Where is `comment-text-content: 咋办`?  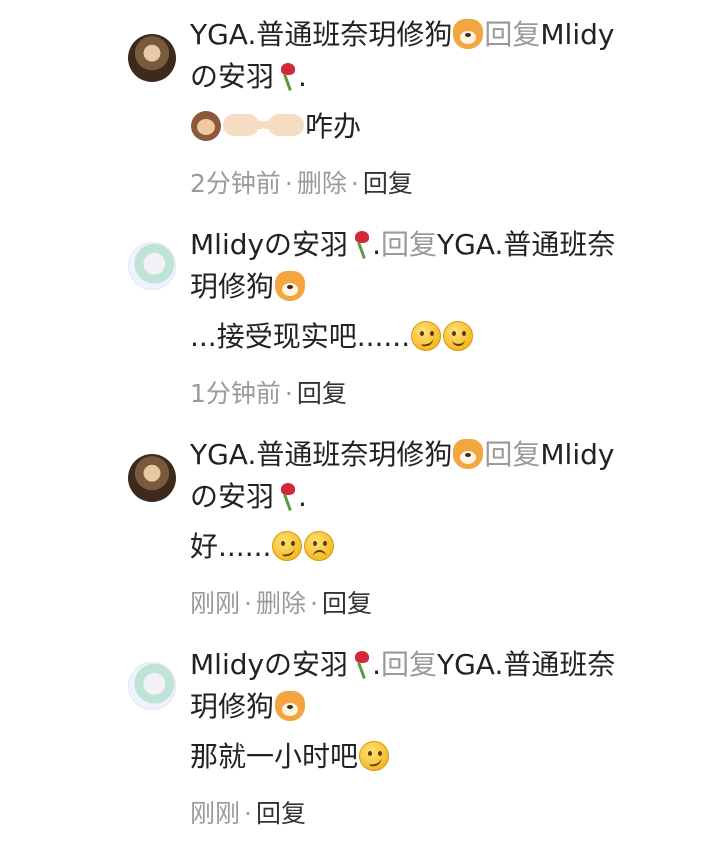 comment-text-content: 咋办 is located at coordinates (333, 126).